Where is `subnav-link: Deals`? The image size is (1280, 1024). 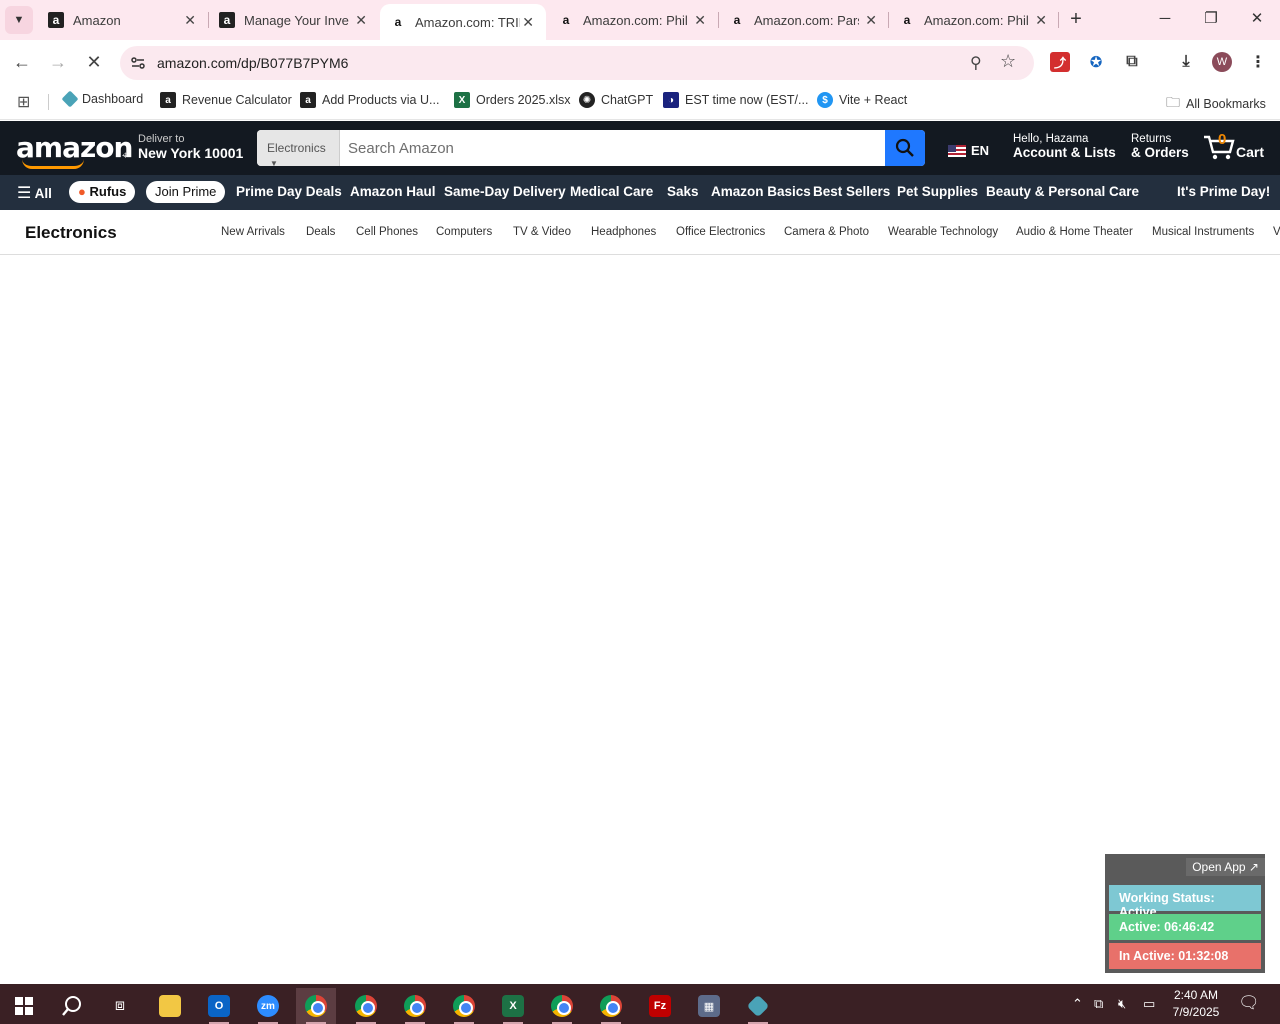 subnav-link: Deals is located at coordinates (320, 232).